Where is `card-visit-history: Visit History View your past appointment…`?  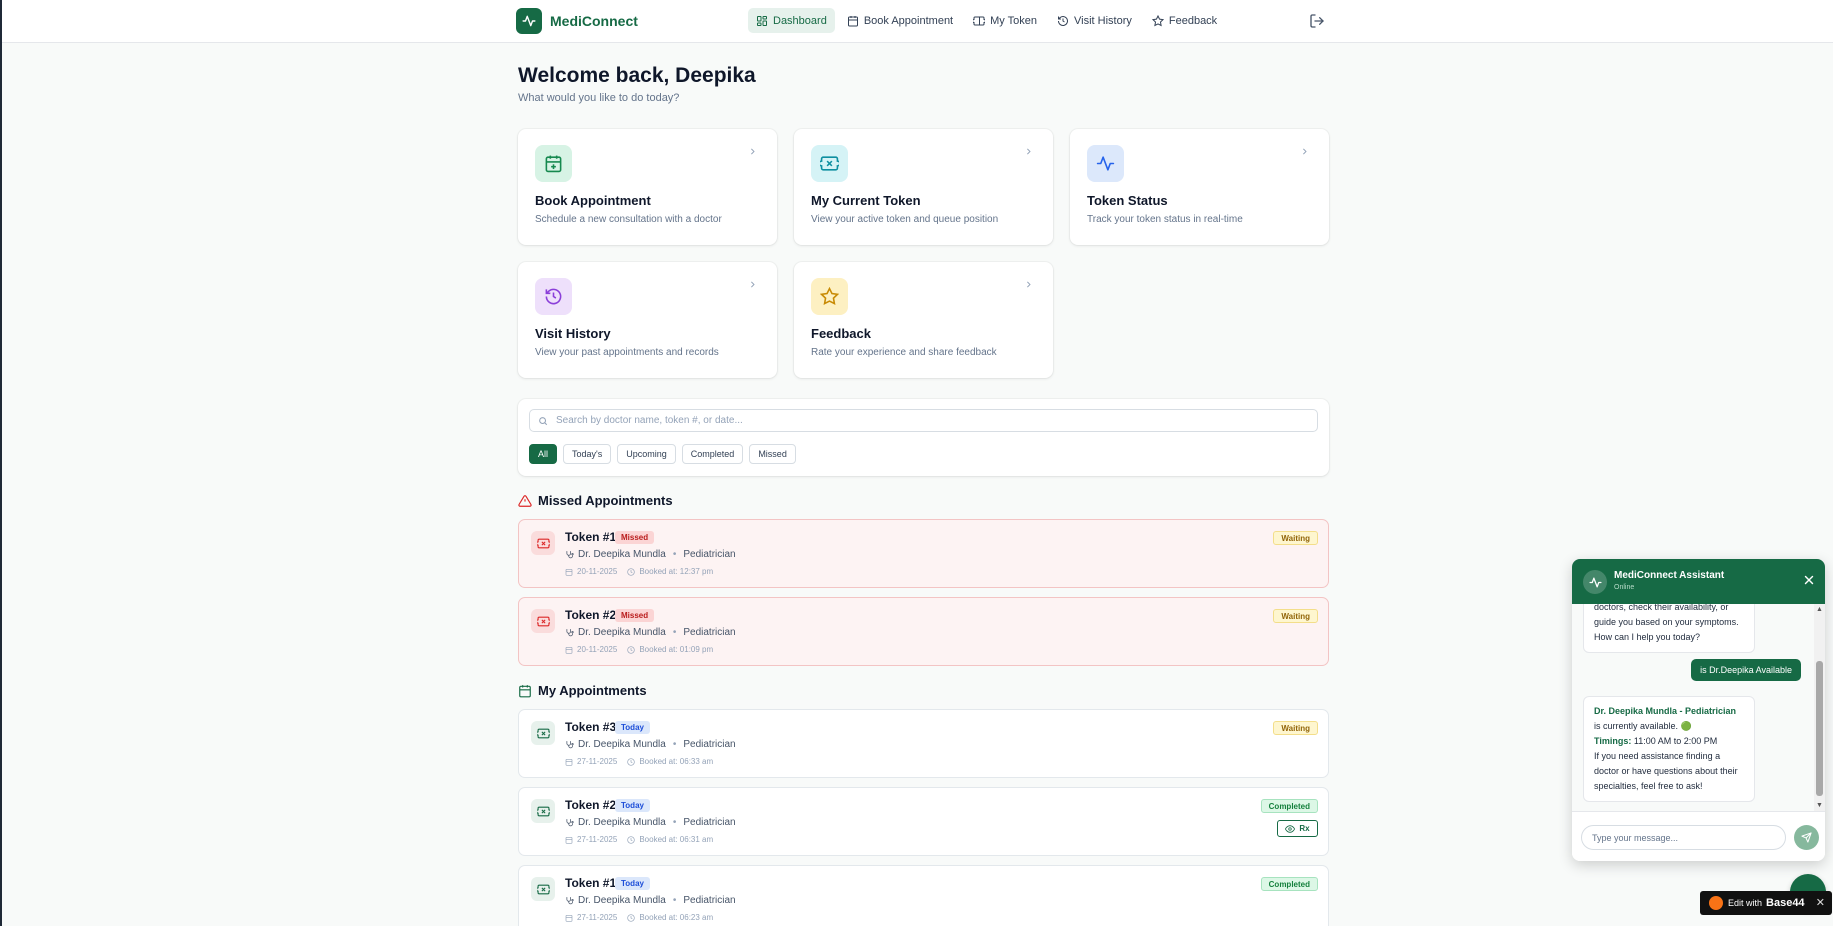 card-visit-history: Visit History View your past appointment… is located at coordinates (647, 320).